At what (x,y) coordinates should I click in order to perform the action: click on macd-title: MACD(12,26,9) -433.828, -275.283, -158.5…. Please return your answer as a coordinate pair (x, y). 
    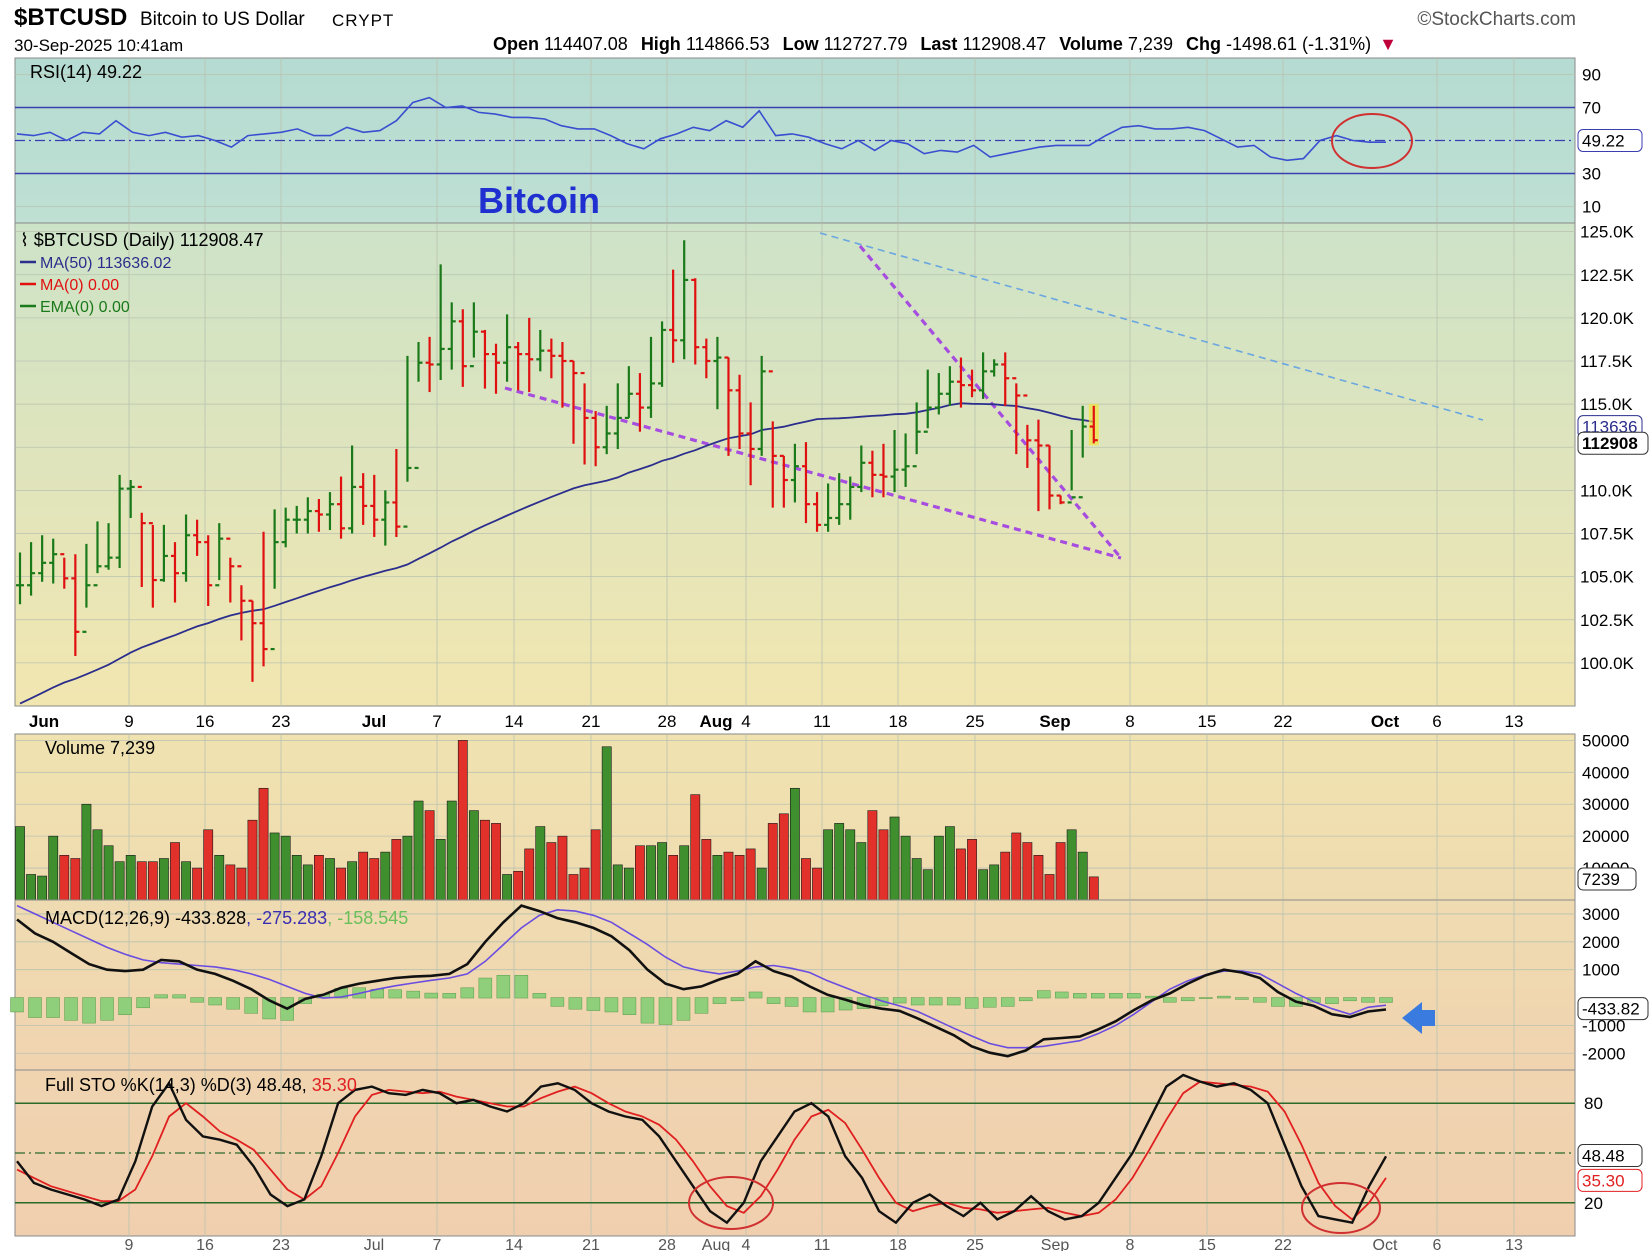
    Looking at the image, I should click on (226, 918).